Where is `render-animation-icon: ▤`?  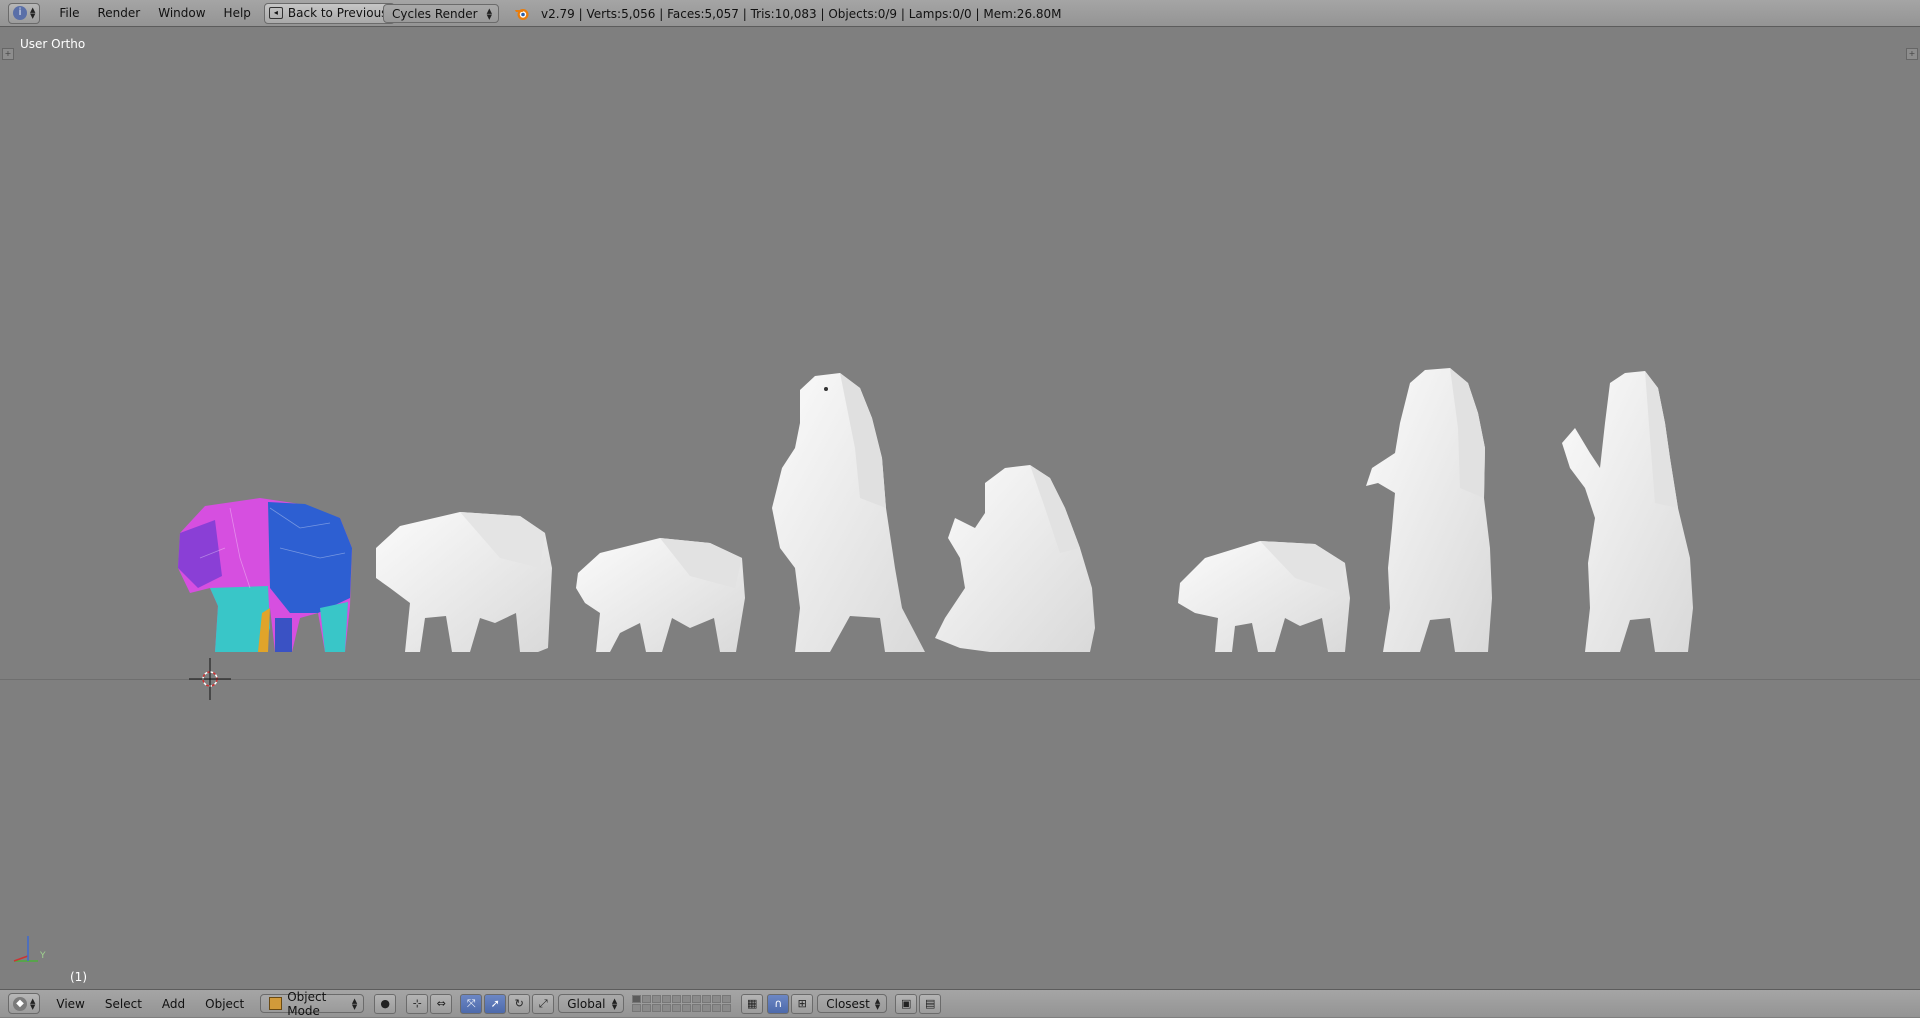
render-animation-icon: ▤ is located at coordinates (930, 1003).